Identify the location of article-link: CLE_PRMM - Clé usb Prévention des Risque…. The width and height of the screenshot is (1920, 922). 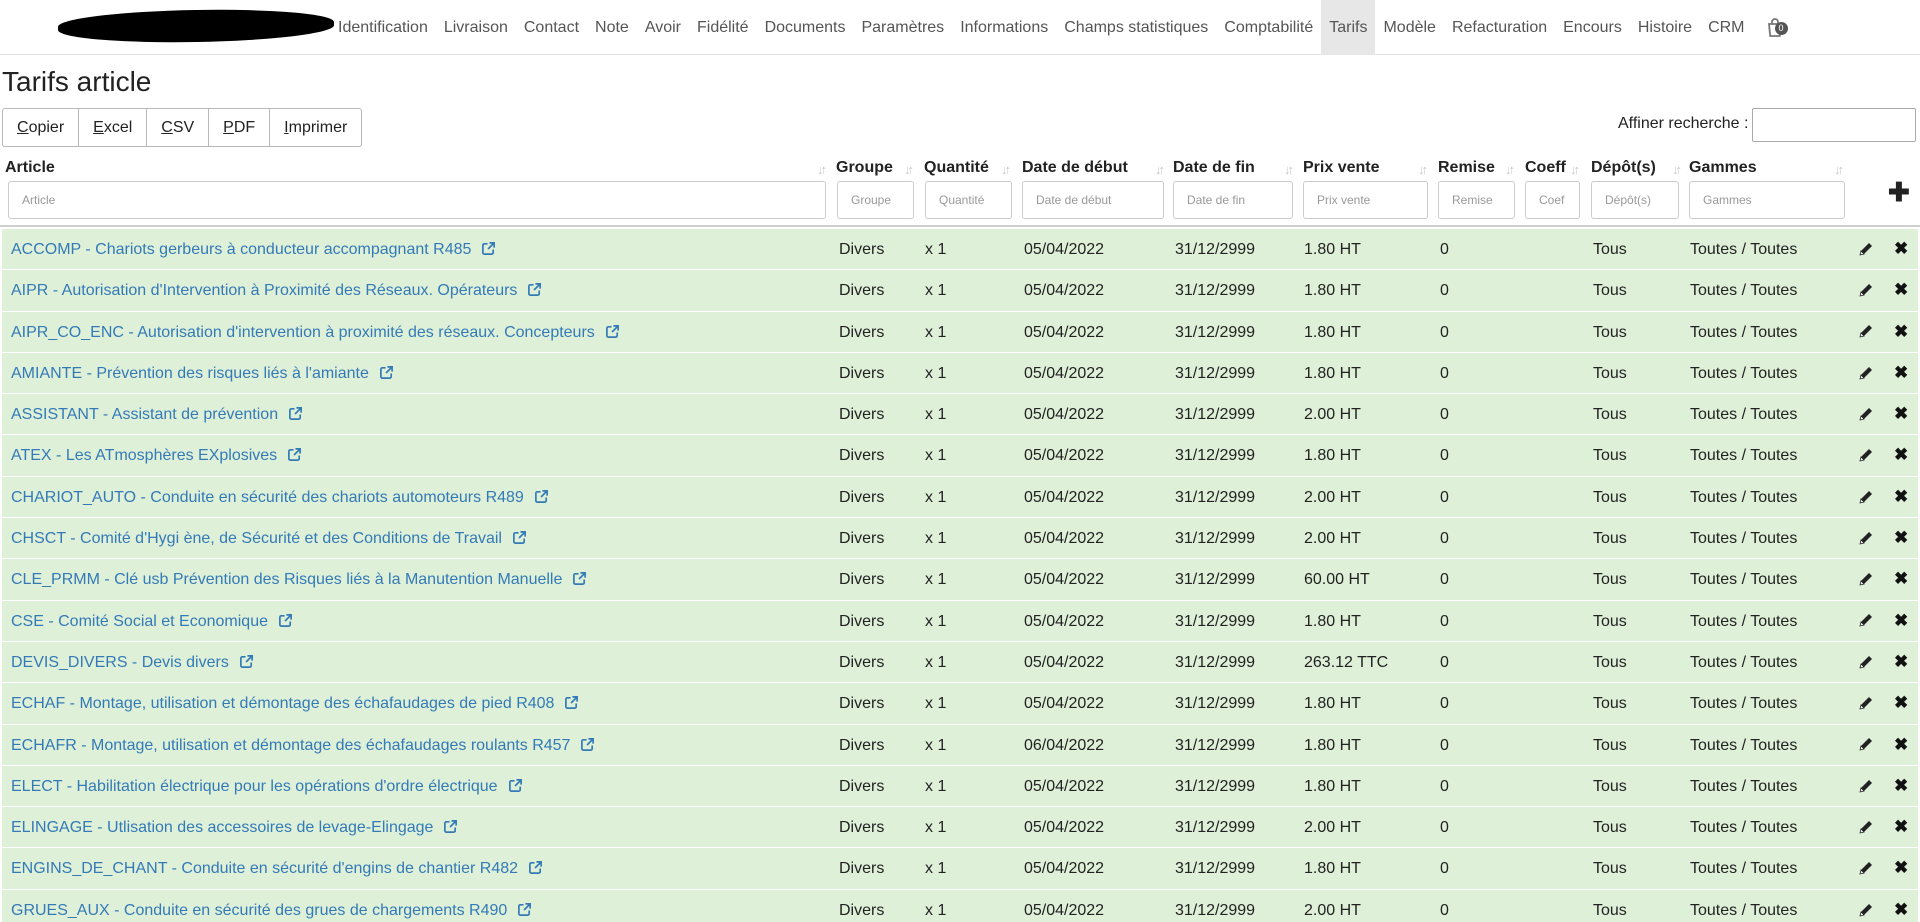
(299, 580).